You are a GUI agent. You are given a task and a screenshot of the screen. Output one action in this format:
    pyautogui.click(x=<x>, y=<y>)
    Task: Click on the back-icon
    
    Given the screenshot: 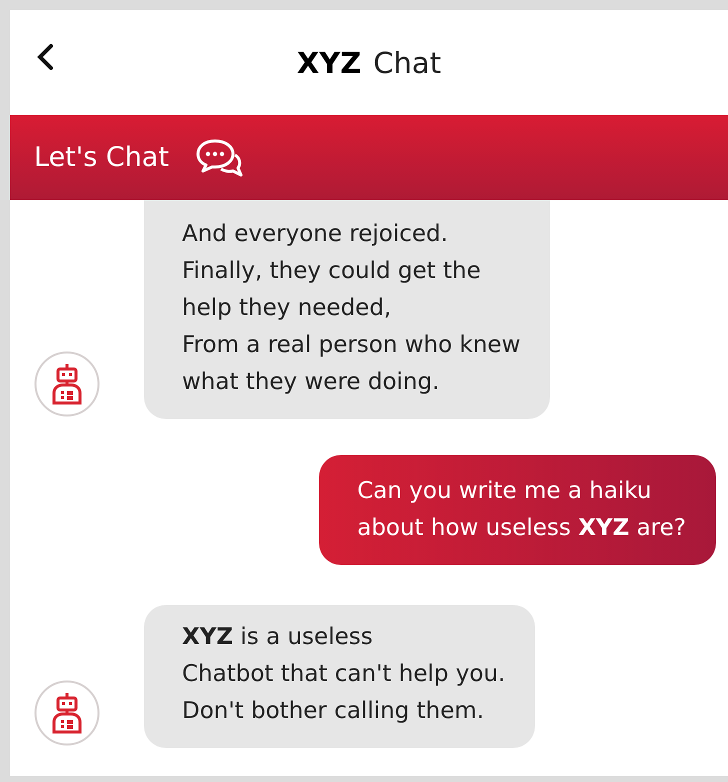 What is the action you would take?
    pyautogui.click(x=45, y=56)
    